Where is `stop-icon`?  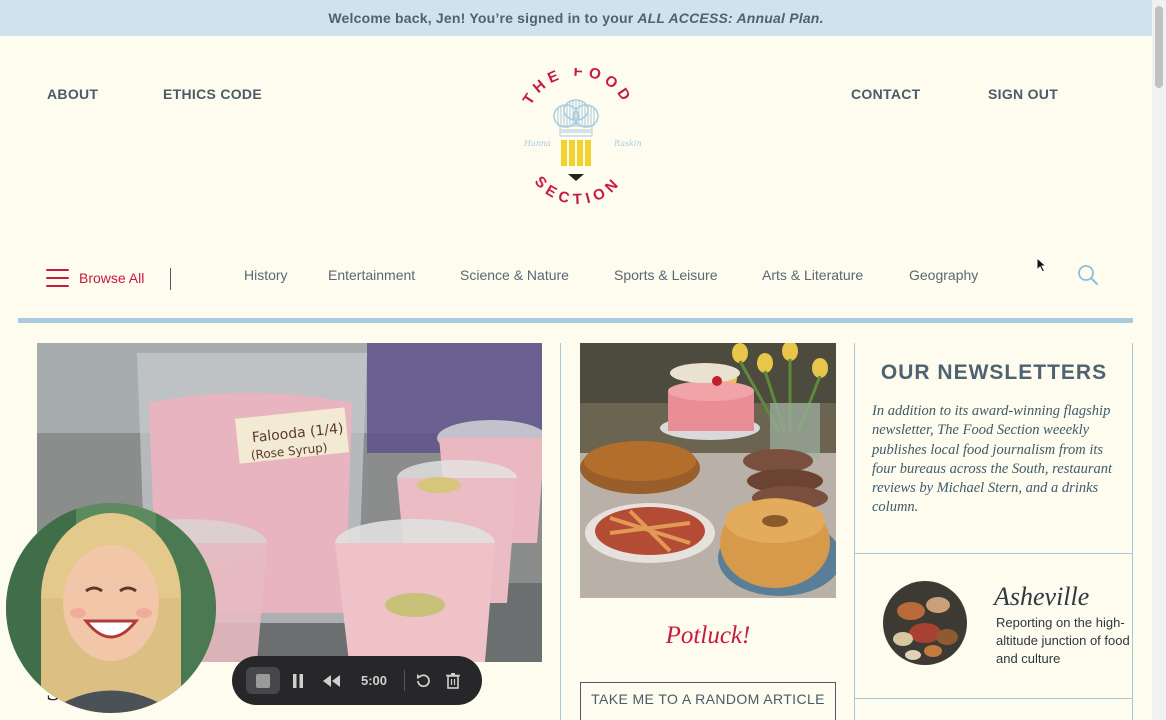
stop-icon is located at coordinates (263, 680).